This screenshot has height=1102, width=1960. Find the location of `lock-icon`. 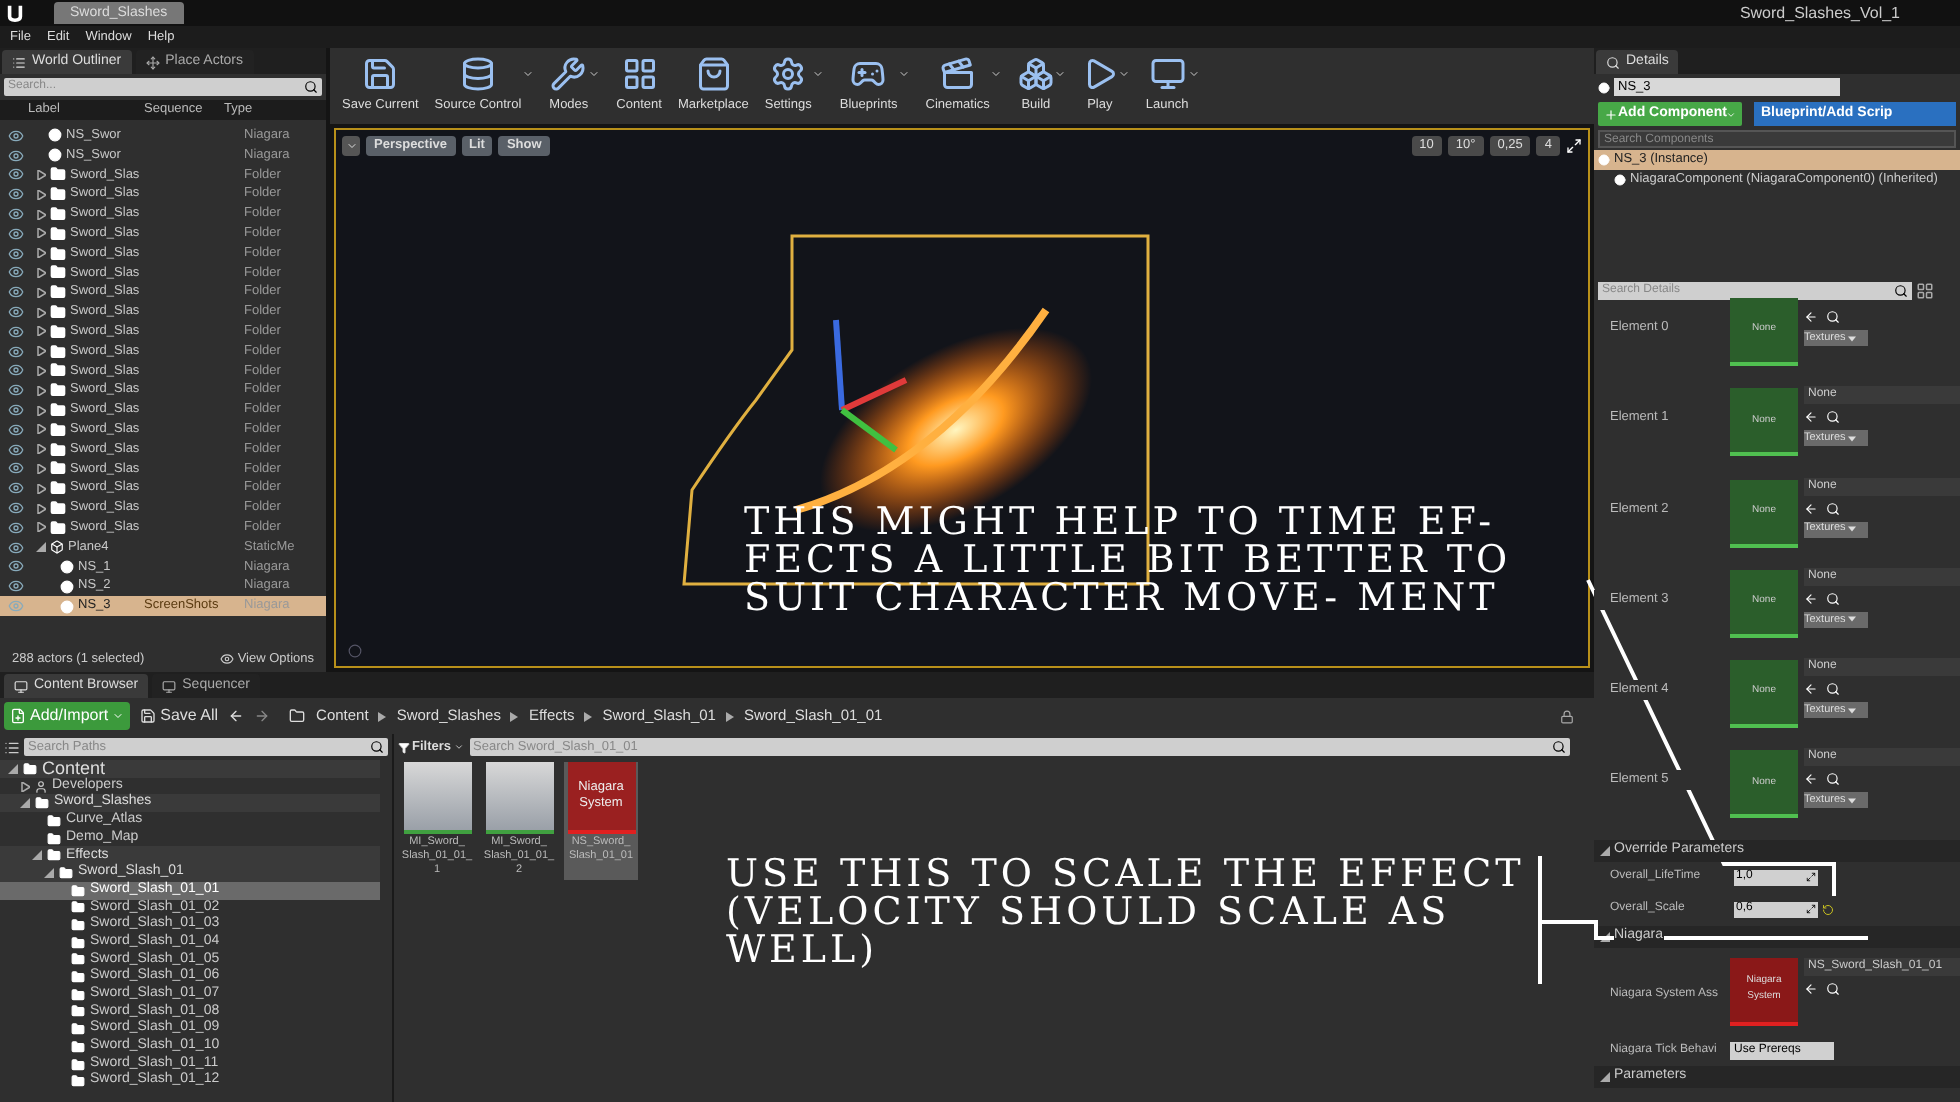

lock-icon is located at coordinates (1567, 716).